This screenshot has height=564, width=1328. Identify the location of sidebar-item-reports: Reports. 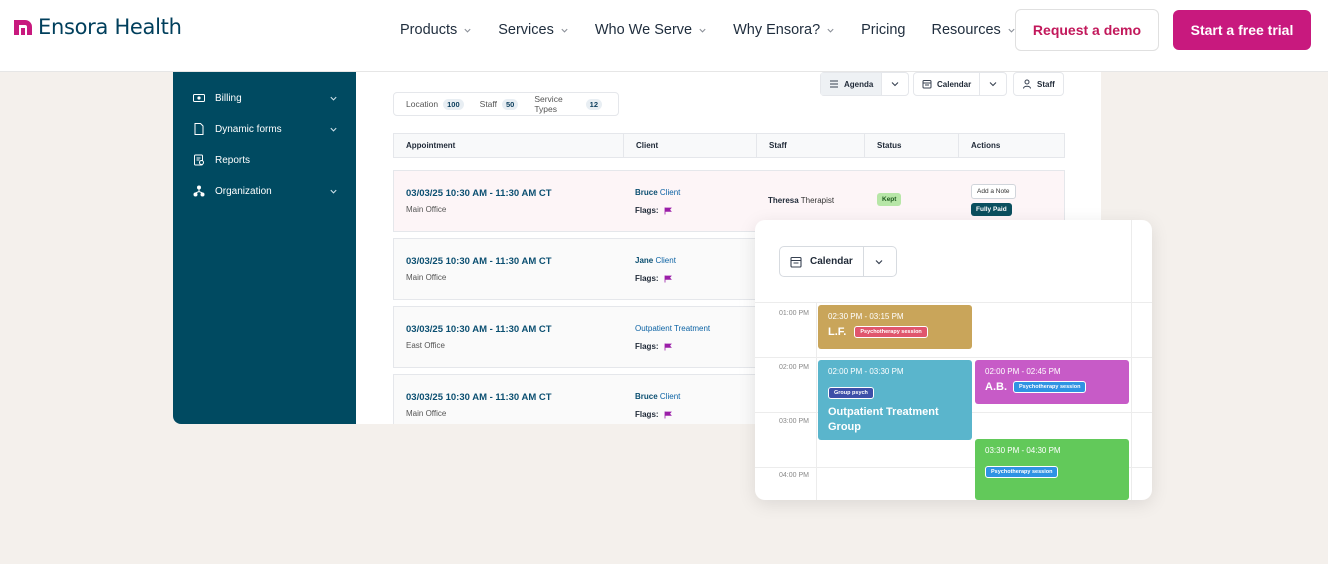
(265, 160).